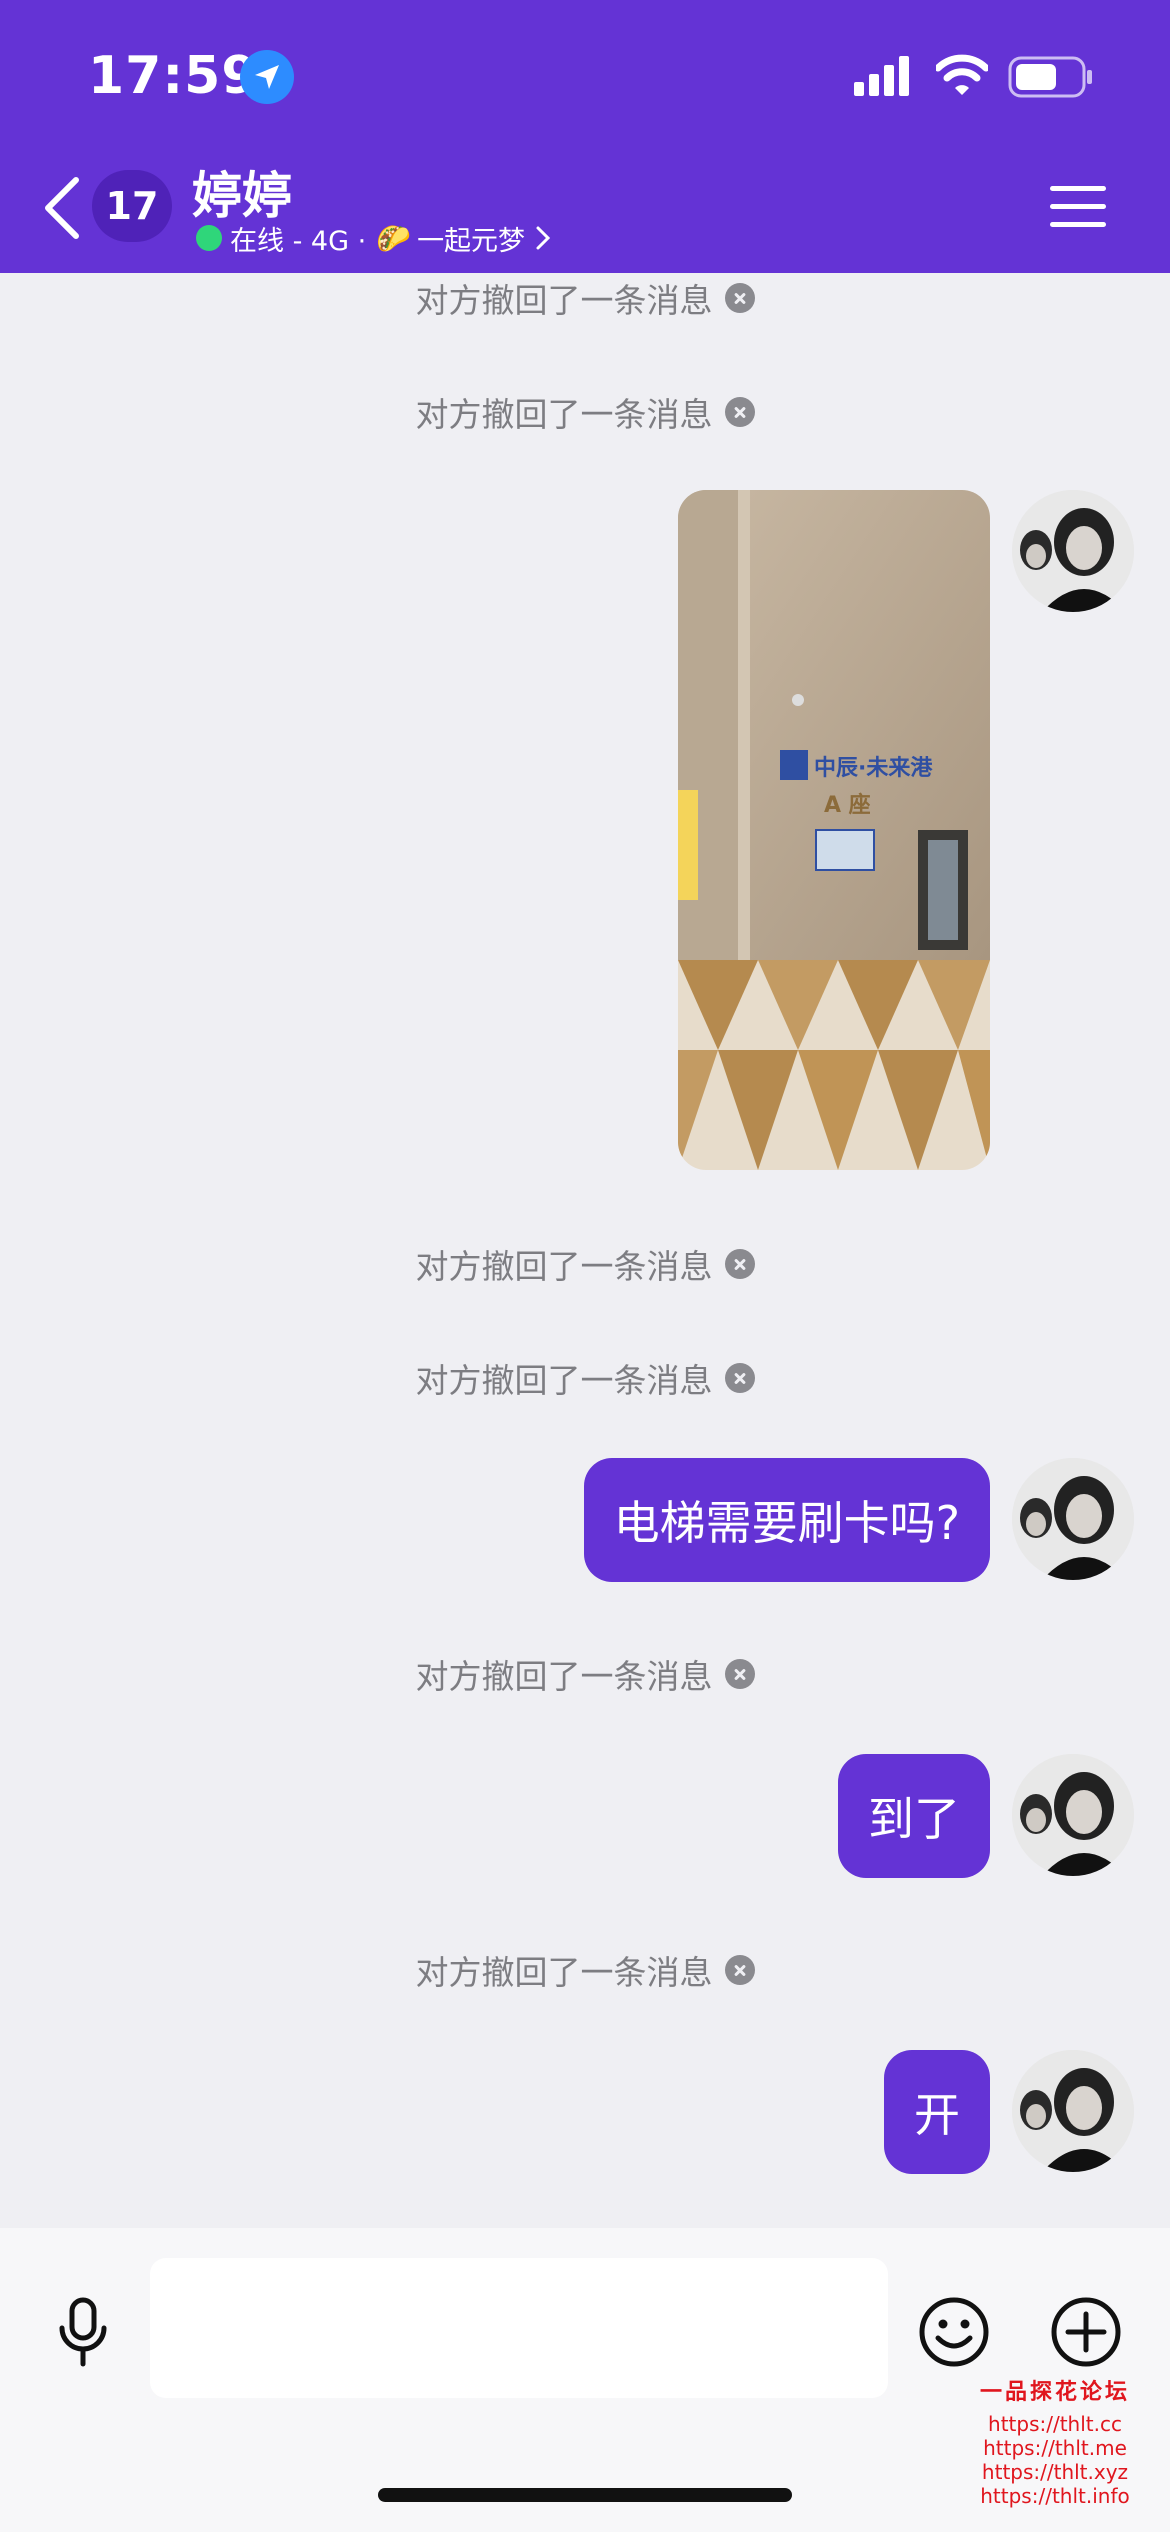 Image resolution: width=1170 pixels, height=2532 pixels. I want to click on watermark-url: https://thlt.me, so click(1055, 2448).